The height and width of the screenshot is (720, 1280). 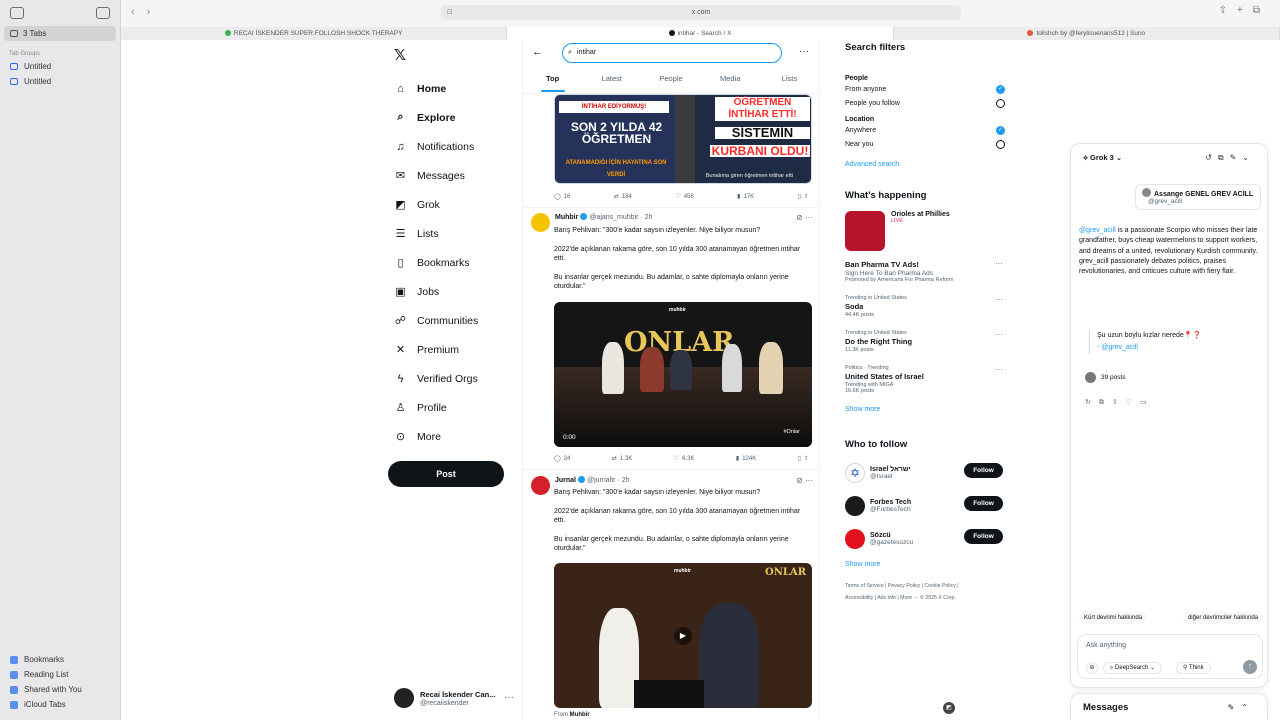 I want to click on play-icon: ▶, so click(x=683, y=635).